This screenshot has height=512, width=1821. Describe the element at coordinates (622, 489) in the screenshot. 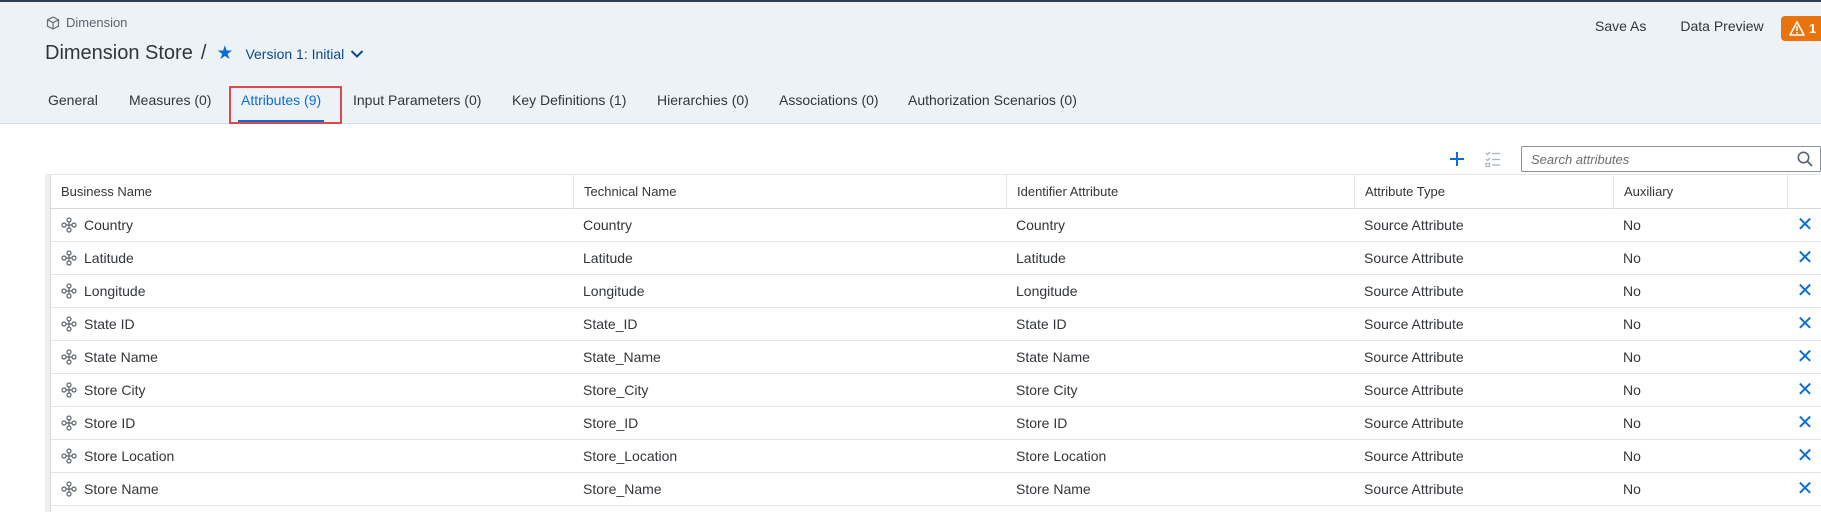

I see `cell-technical-name: Store_Name` at that location.